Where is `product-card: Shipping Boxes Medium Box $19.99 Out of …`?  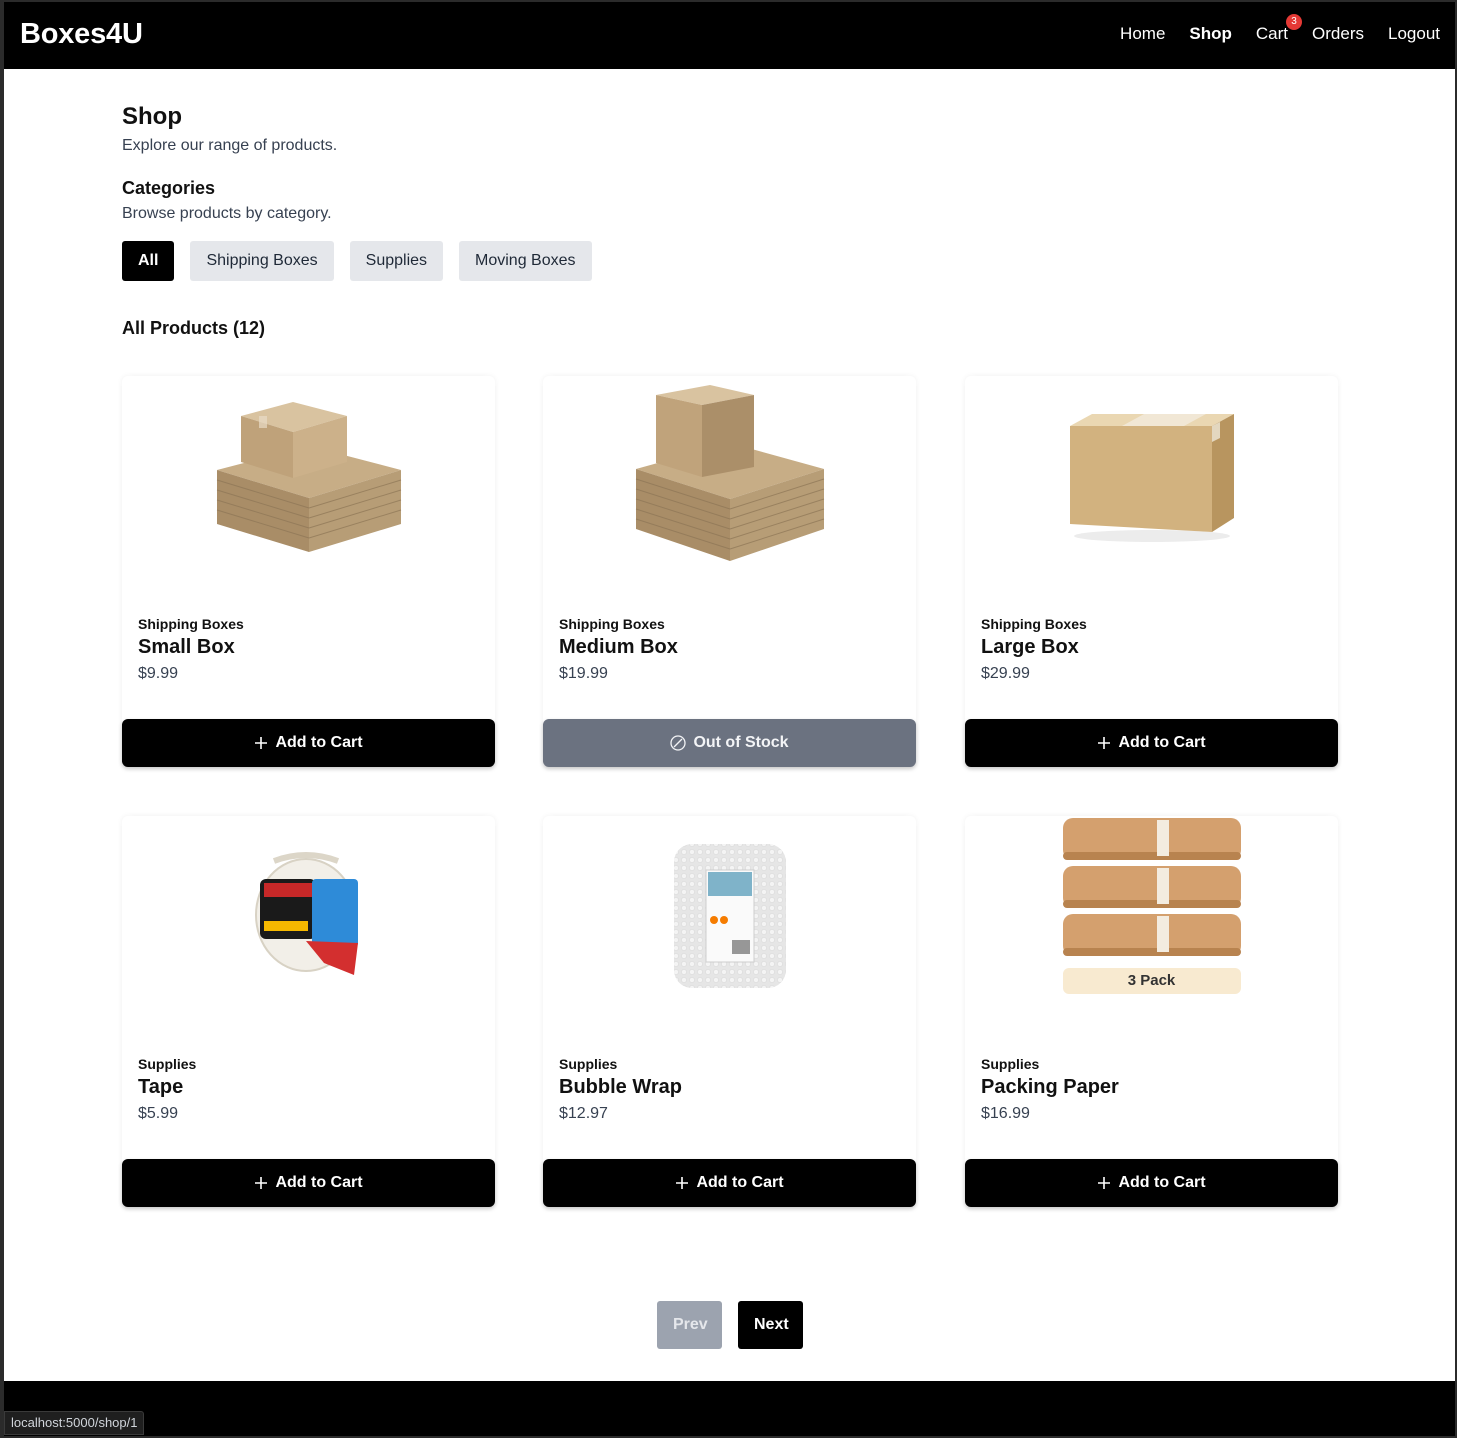 product-card: Shipping Boxes Medium Box $19.99 Out of … is located at coordinates (729, 571).